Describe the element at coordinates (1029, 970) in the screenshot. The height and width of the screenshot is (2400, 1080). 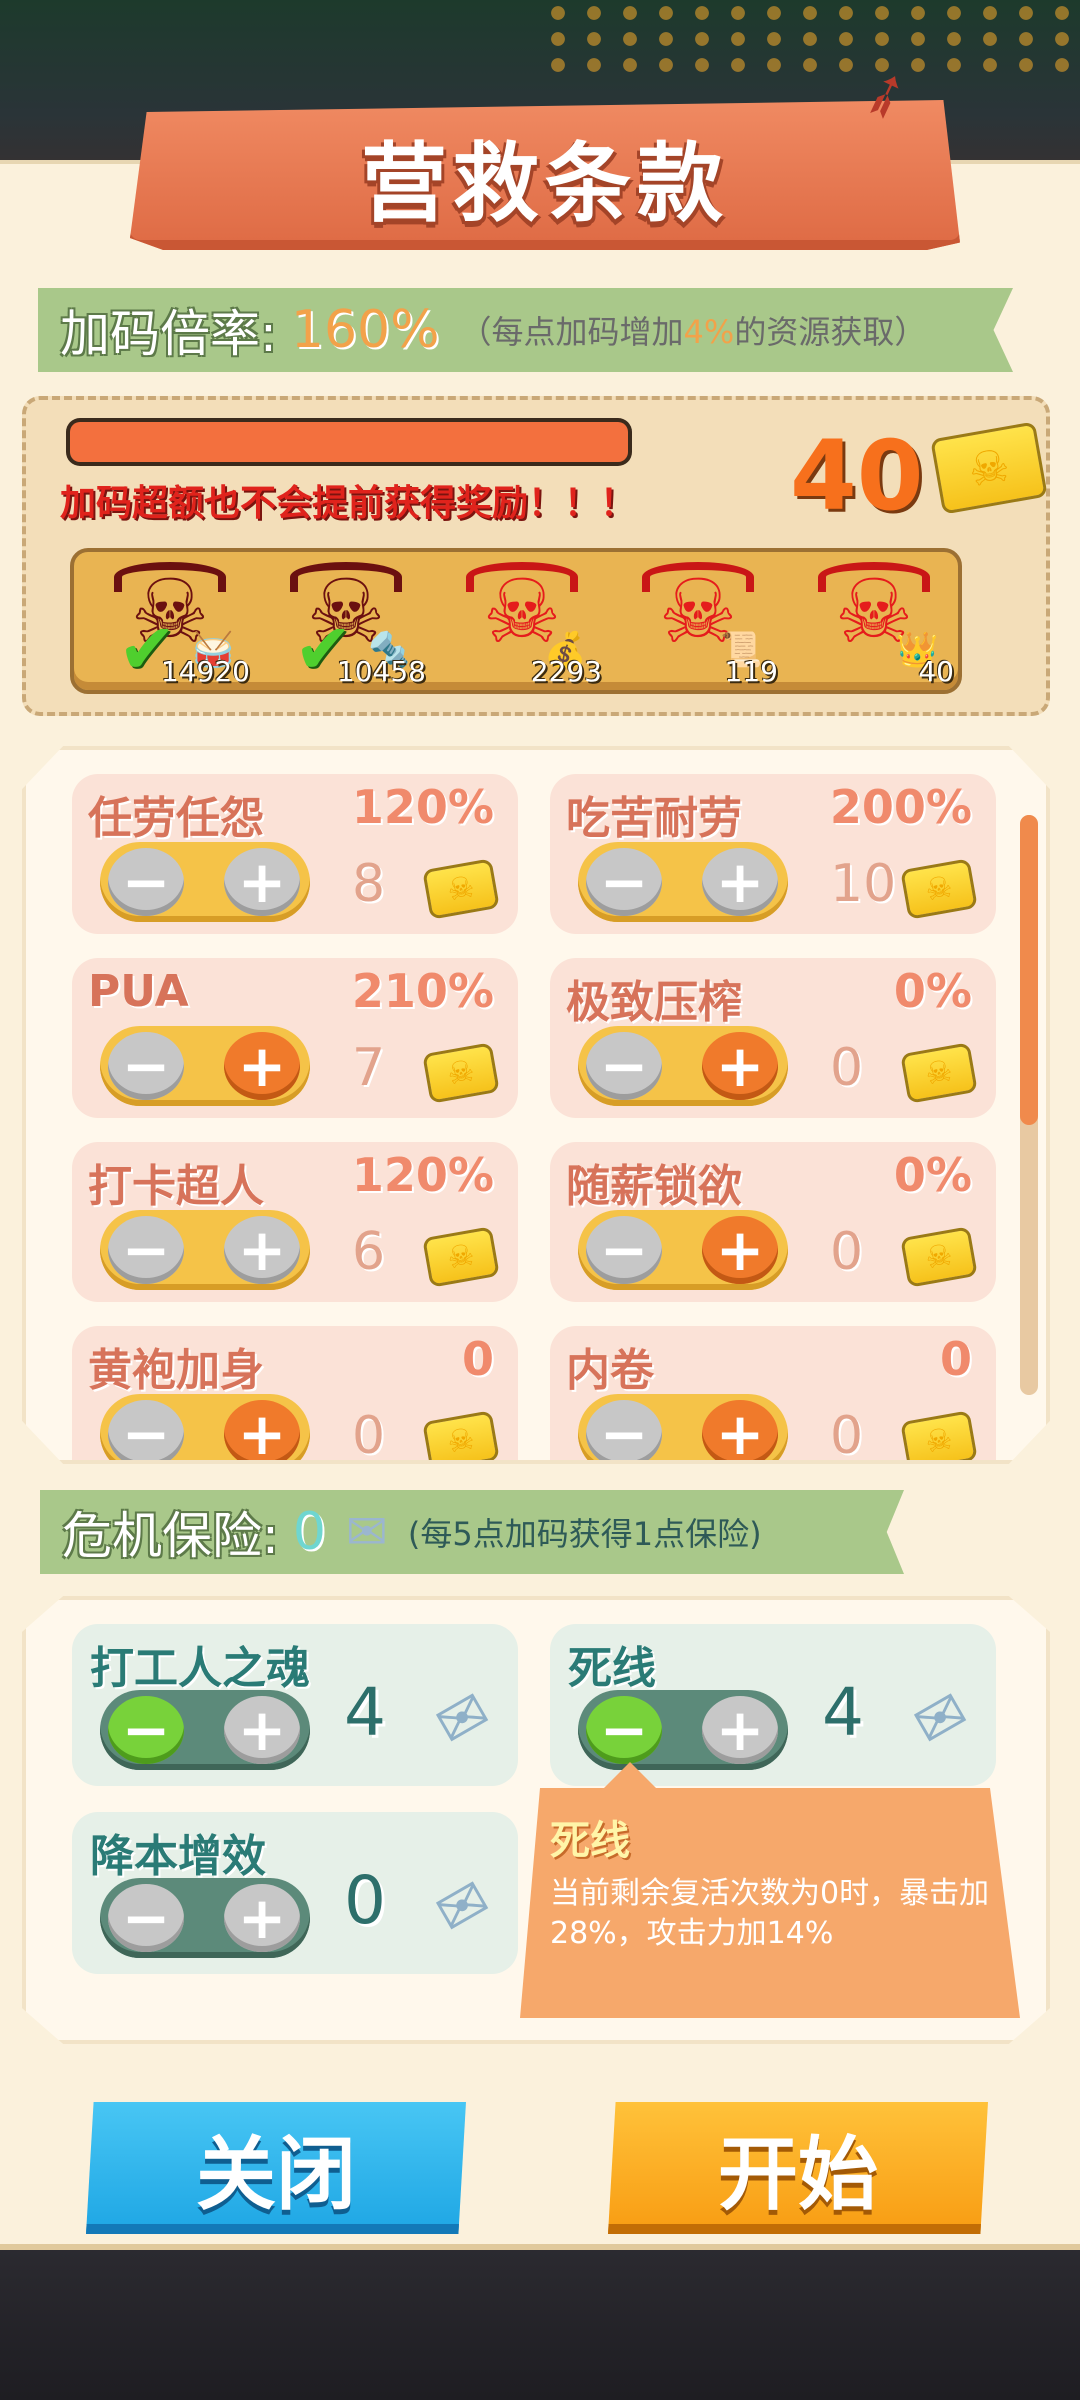
I see `scrollbar-thumb` at that location.